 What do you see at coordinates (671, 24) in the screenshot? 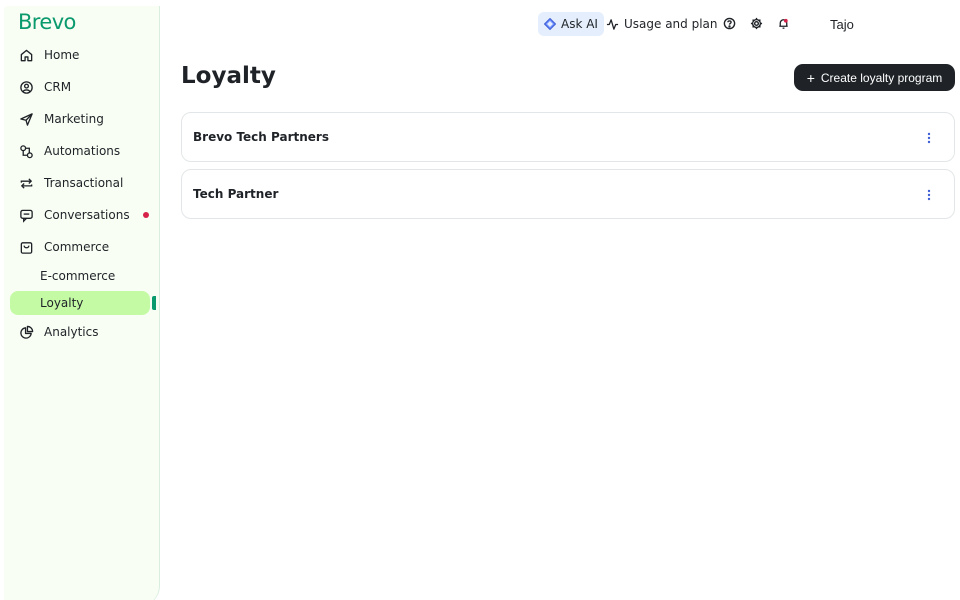
I see `usage-label: Usage and plan` at bounding box center [671, 24].